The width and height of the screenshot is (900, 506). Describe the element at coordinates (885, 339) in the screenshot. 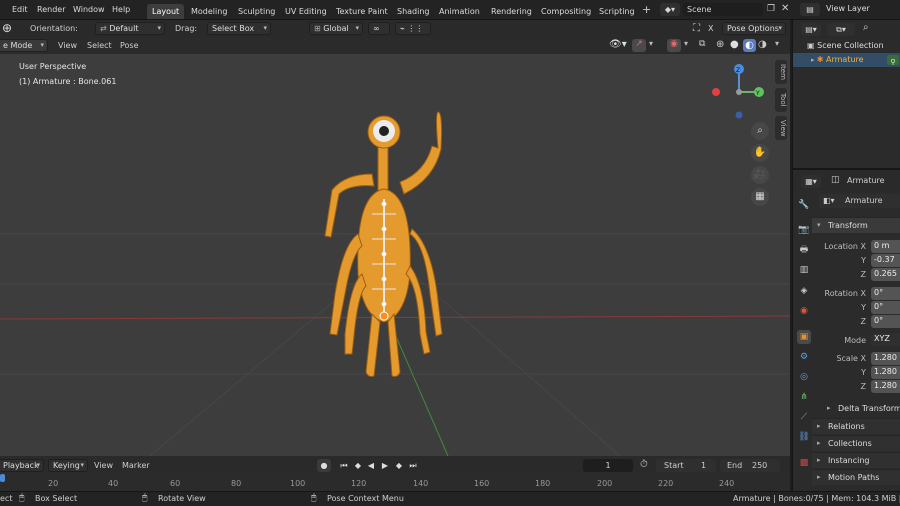

I see `rotation-mode-dropdown: XYZ` at that location.